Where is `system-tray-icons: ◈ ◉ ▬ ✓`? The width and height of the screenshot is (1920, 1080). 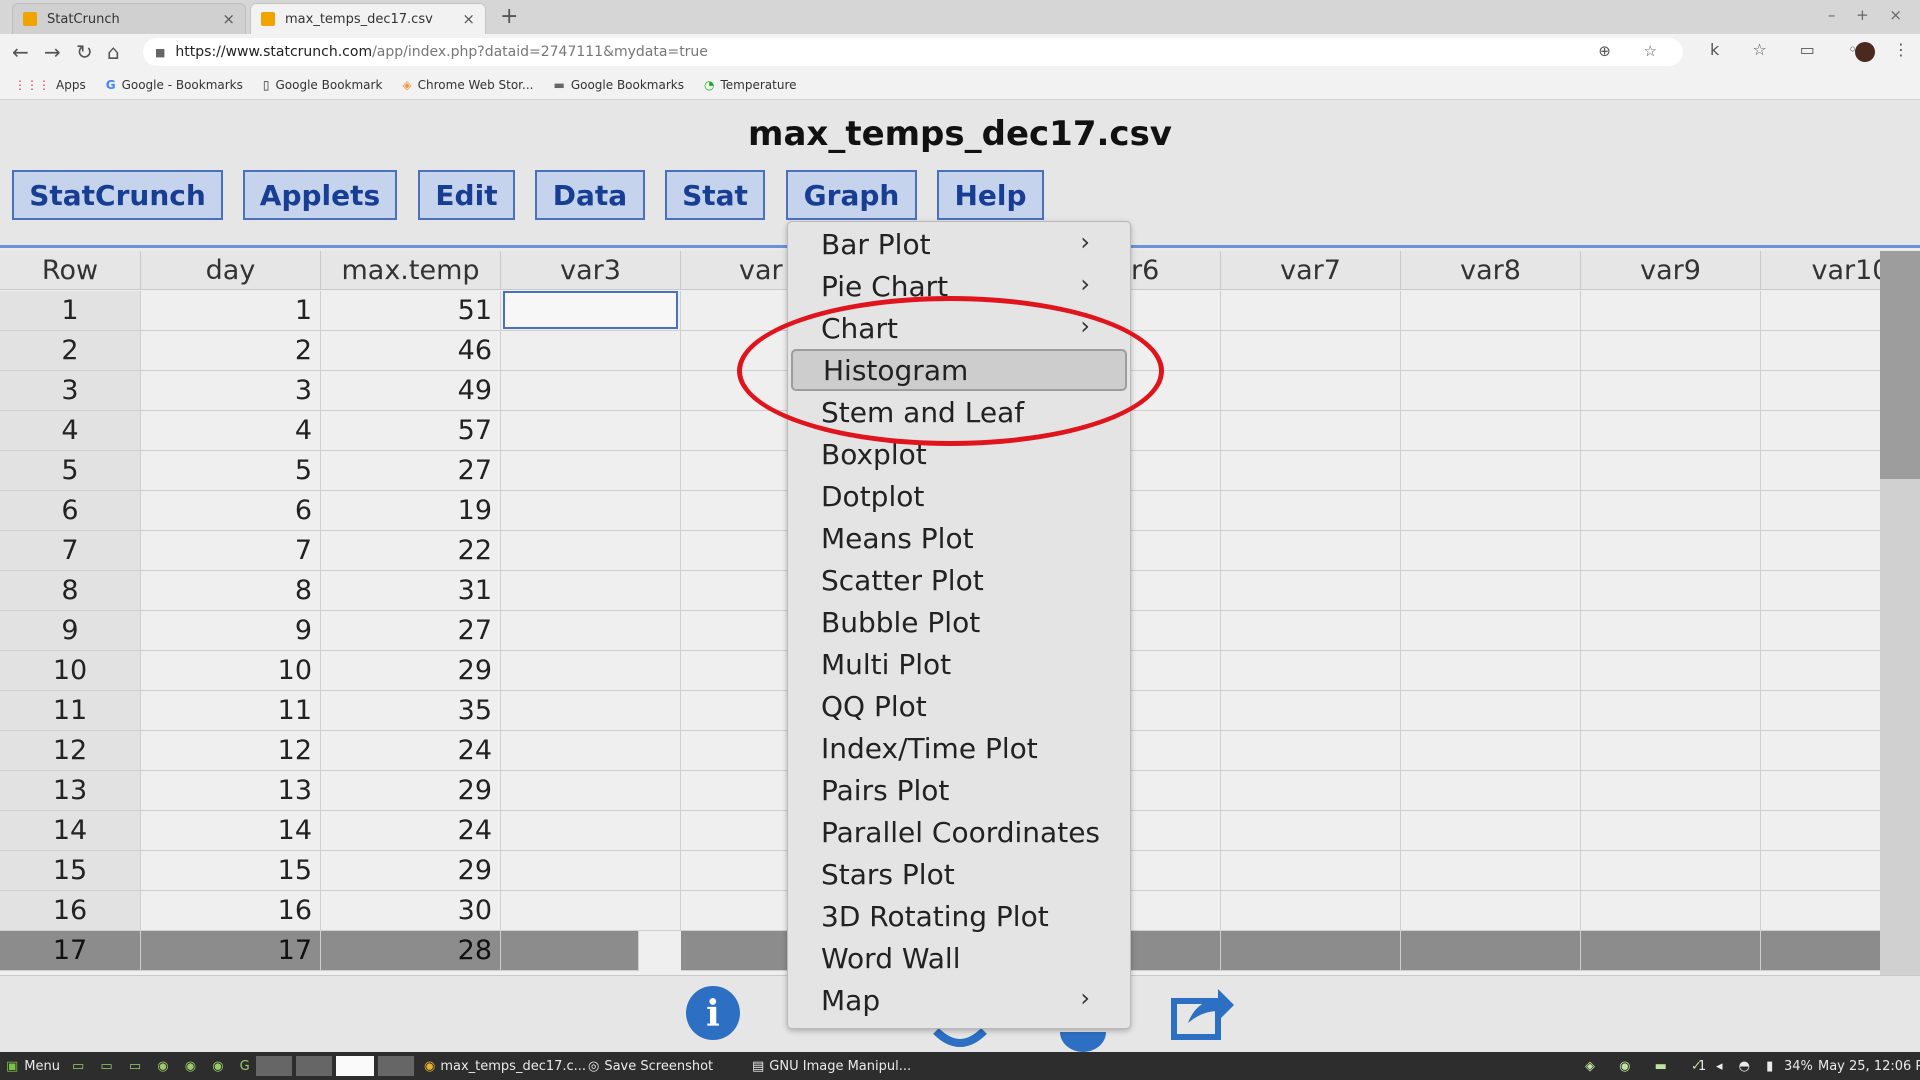
system-tray-icons: ◈ ◉ ▬ ✓ is located at coordinates (1648, 1066).